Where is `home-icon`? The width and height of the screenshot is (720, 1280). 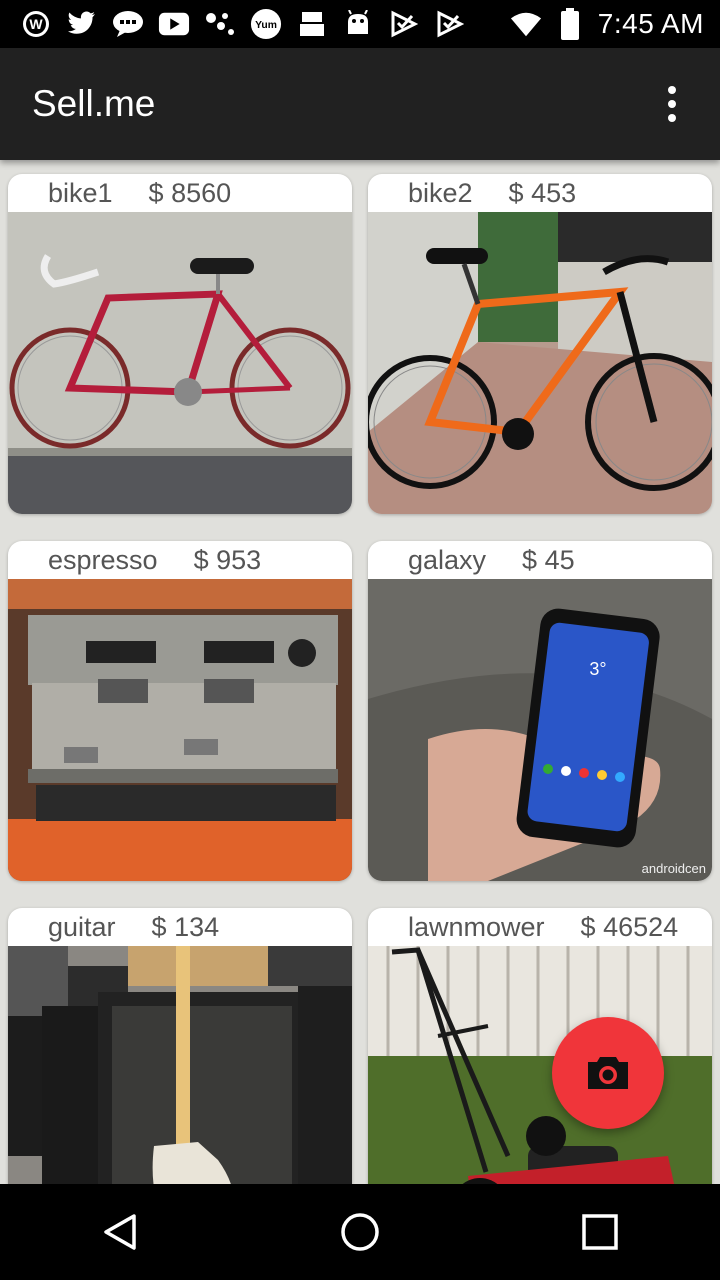
home-icon is located at coordinates (360, 1232).